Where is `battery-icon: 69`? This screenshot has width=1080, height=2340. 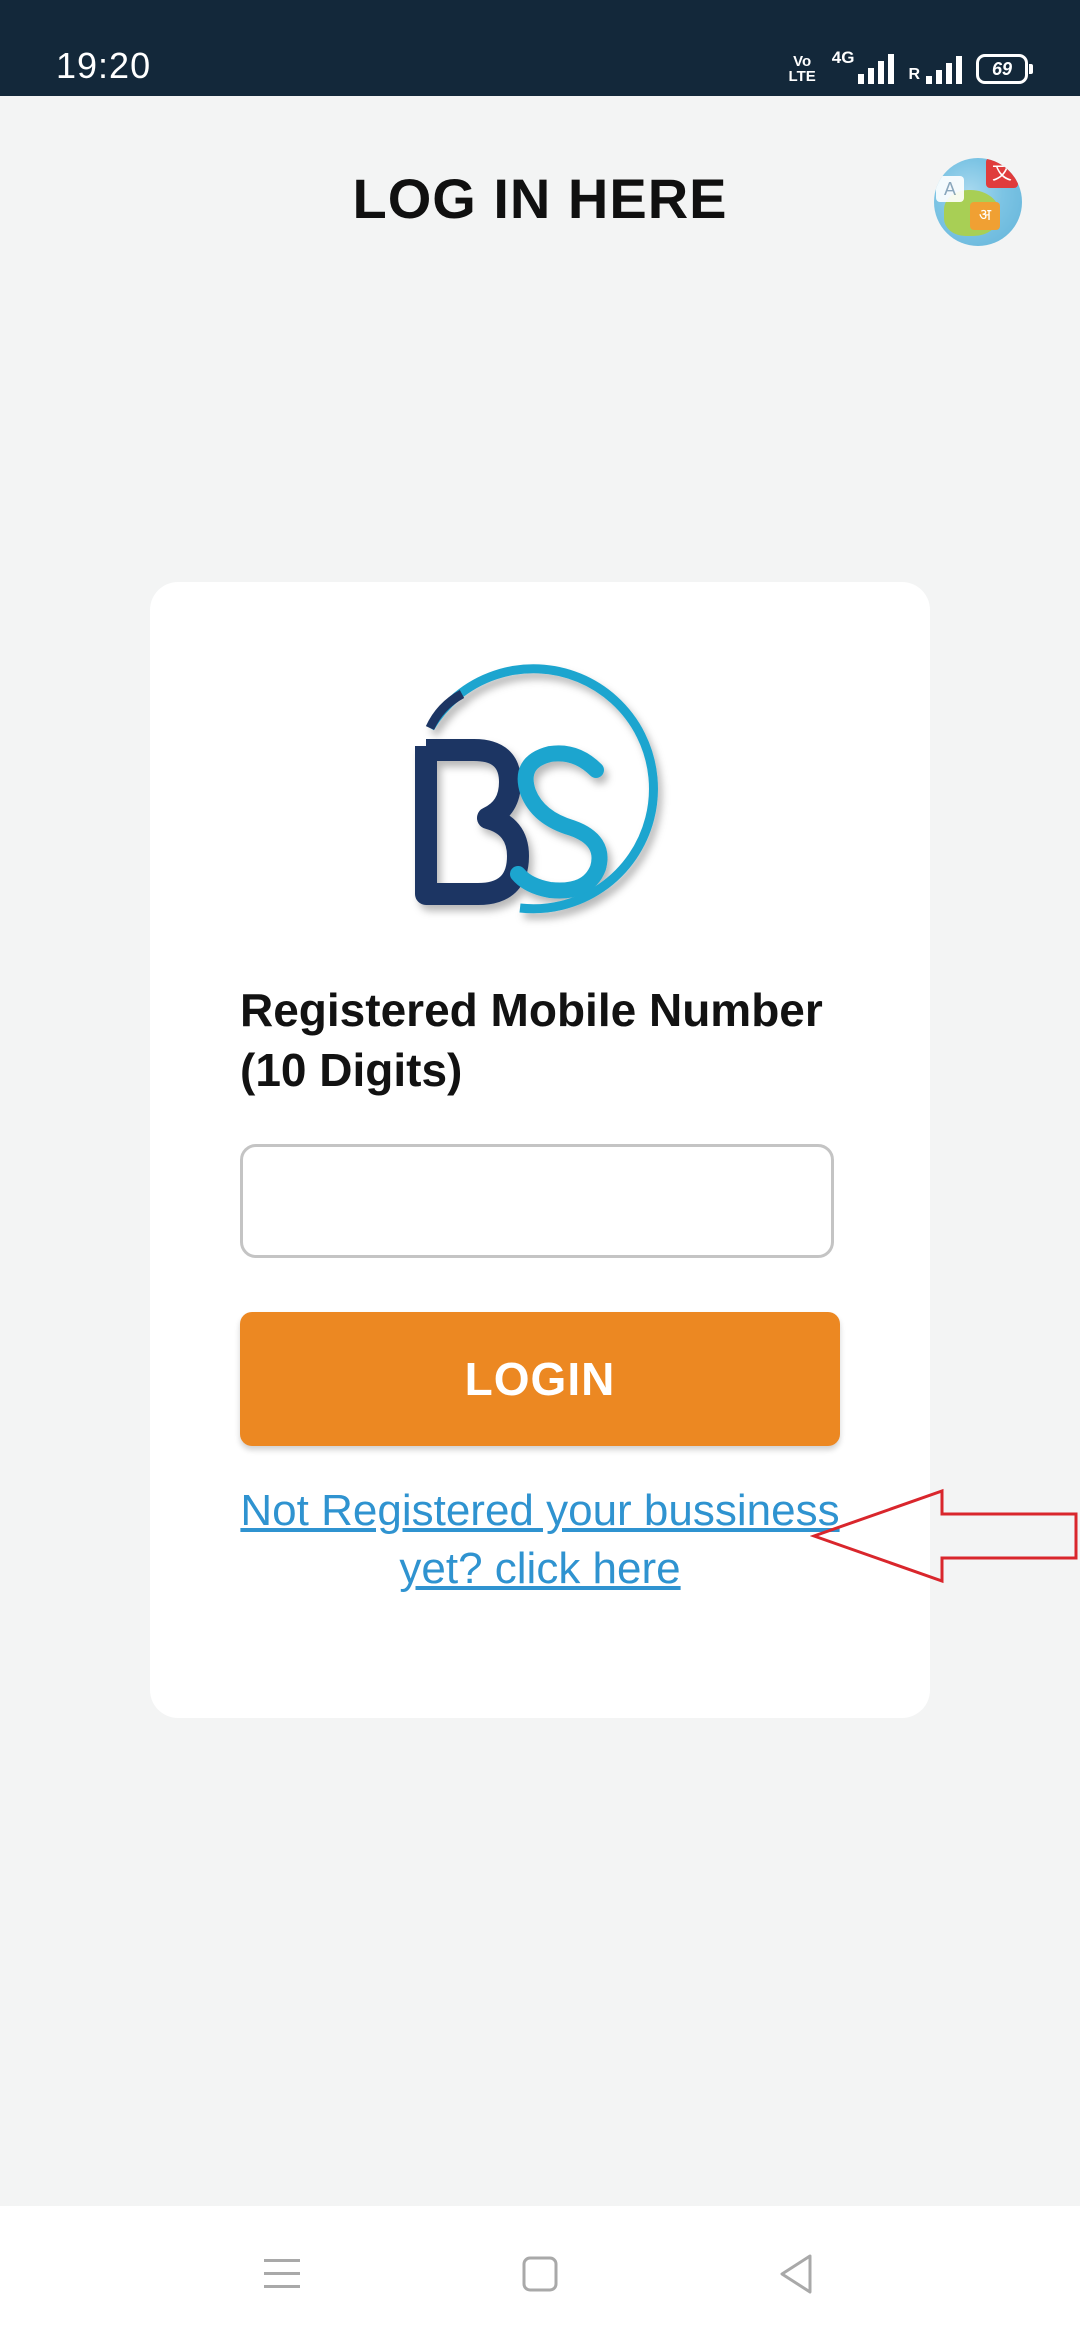 battery-icon: 69 is located at coordinates (1004, 69).